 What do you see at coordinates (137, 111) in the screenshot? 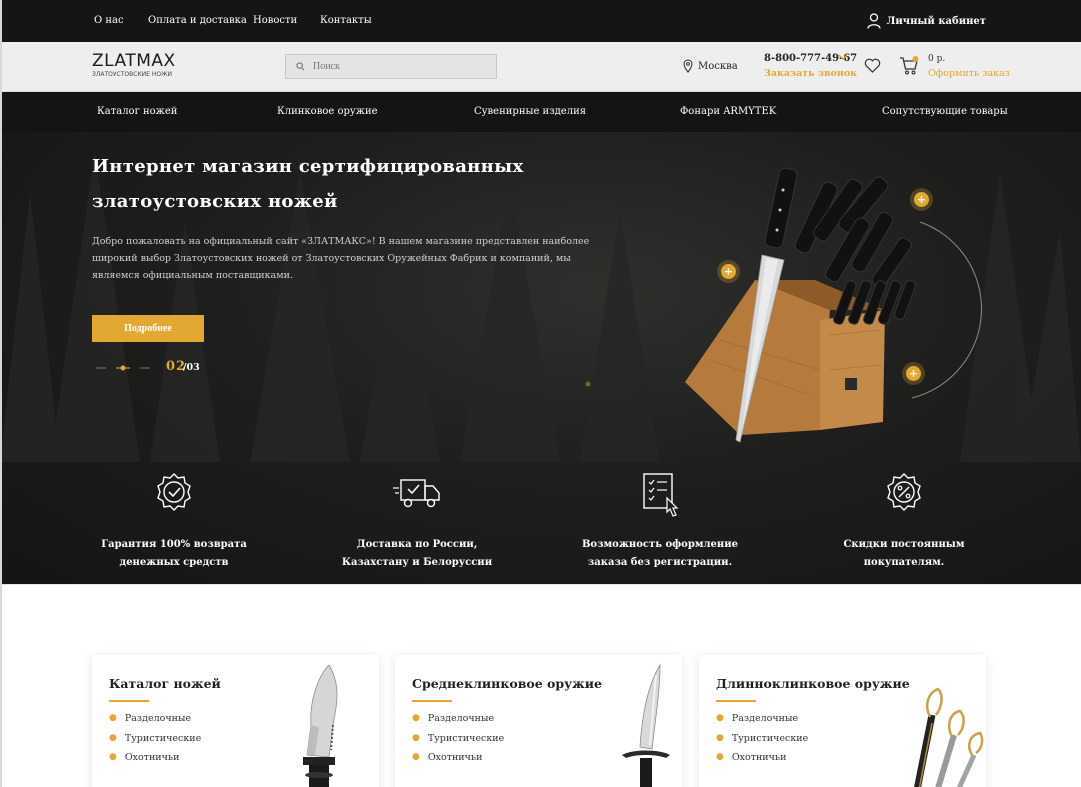
I see `nav-item-knife-catalog: Каталог ножей` at bounding box center [137, 111].